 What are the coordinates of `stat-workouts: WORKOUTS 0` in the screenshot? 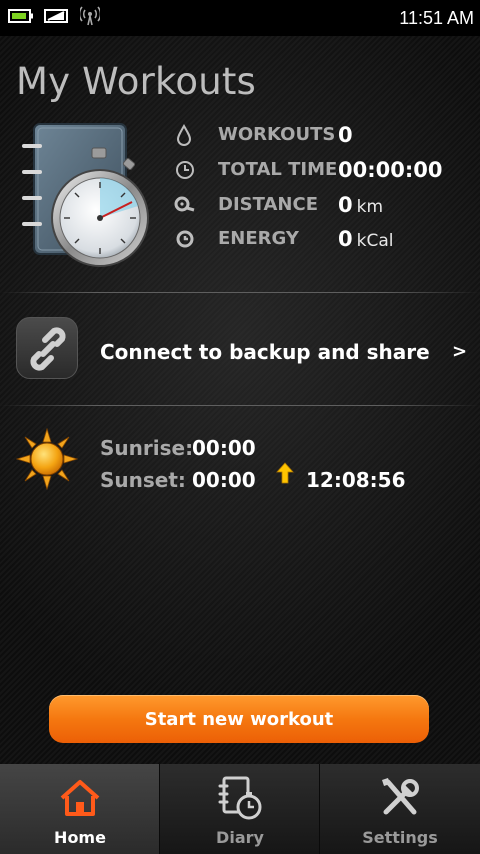 It's located at (322, 135).